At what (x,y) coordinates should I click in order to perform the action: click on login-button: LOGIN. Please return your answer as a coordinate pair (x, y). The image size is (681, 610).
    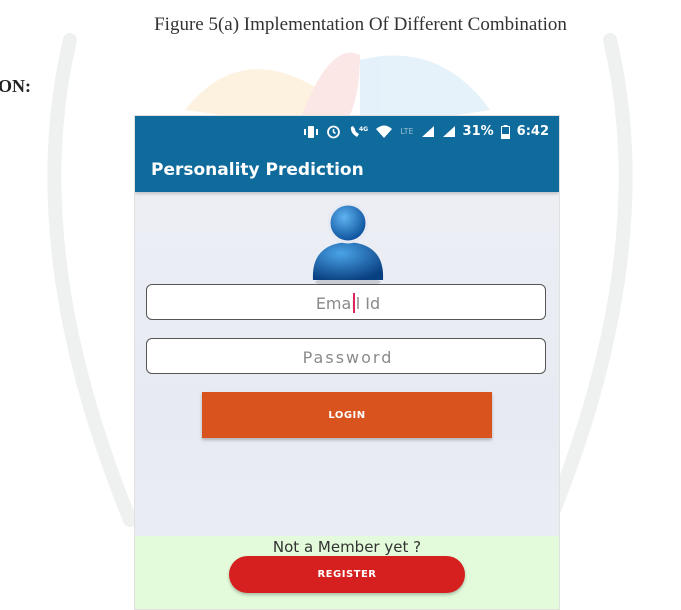
    Looking at the image, I should click on (347, 415).